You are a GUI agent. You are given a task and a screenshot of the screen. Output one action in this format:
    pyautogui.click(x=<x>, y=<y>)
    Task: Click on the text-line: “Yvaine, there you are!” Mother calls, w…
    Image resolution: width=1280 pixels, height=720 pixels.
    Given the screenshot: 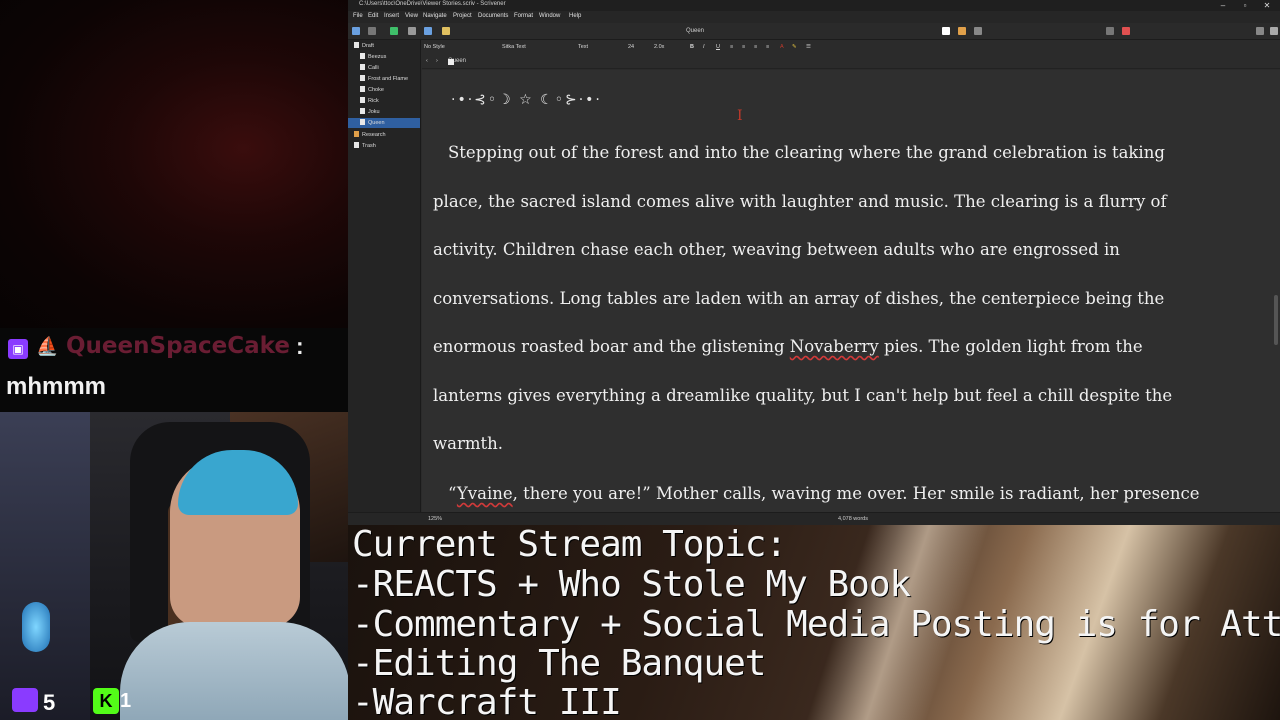 What is the action you would take?
    pyautogui.click(x=853, y=491)
    